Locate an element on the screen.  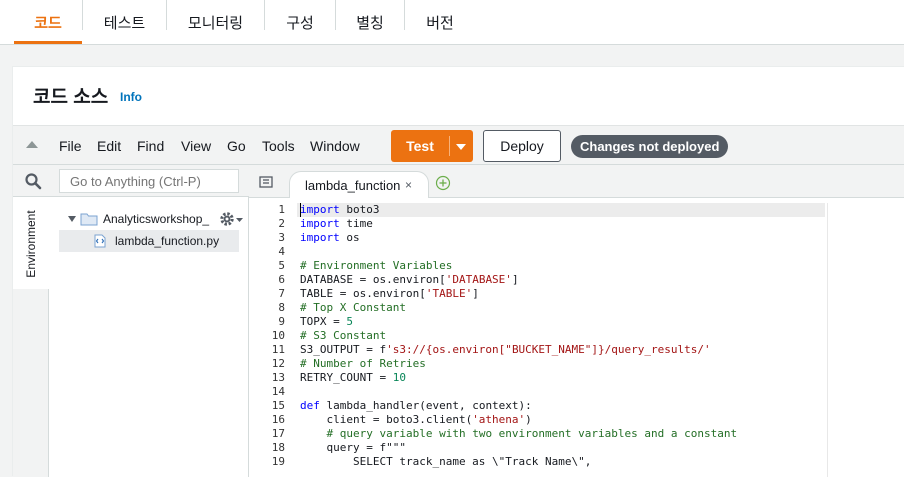
tab-configuration: 구성 is located at coordinates (300, 22).